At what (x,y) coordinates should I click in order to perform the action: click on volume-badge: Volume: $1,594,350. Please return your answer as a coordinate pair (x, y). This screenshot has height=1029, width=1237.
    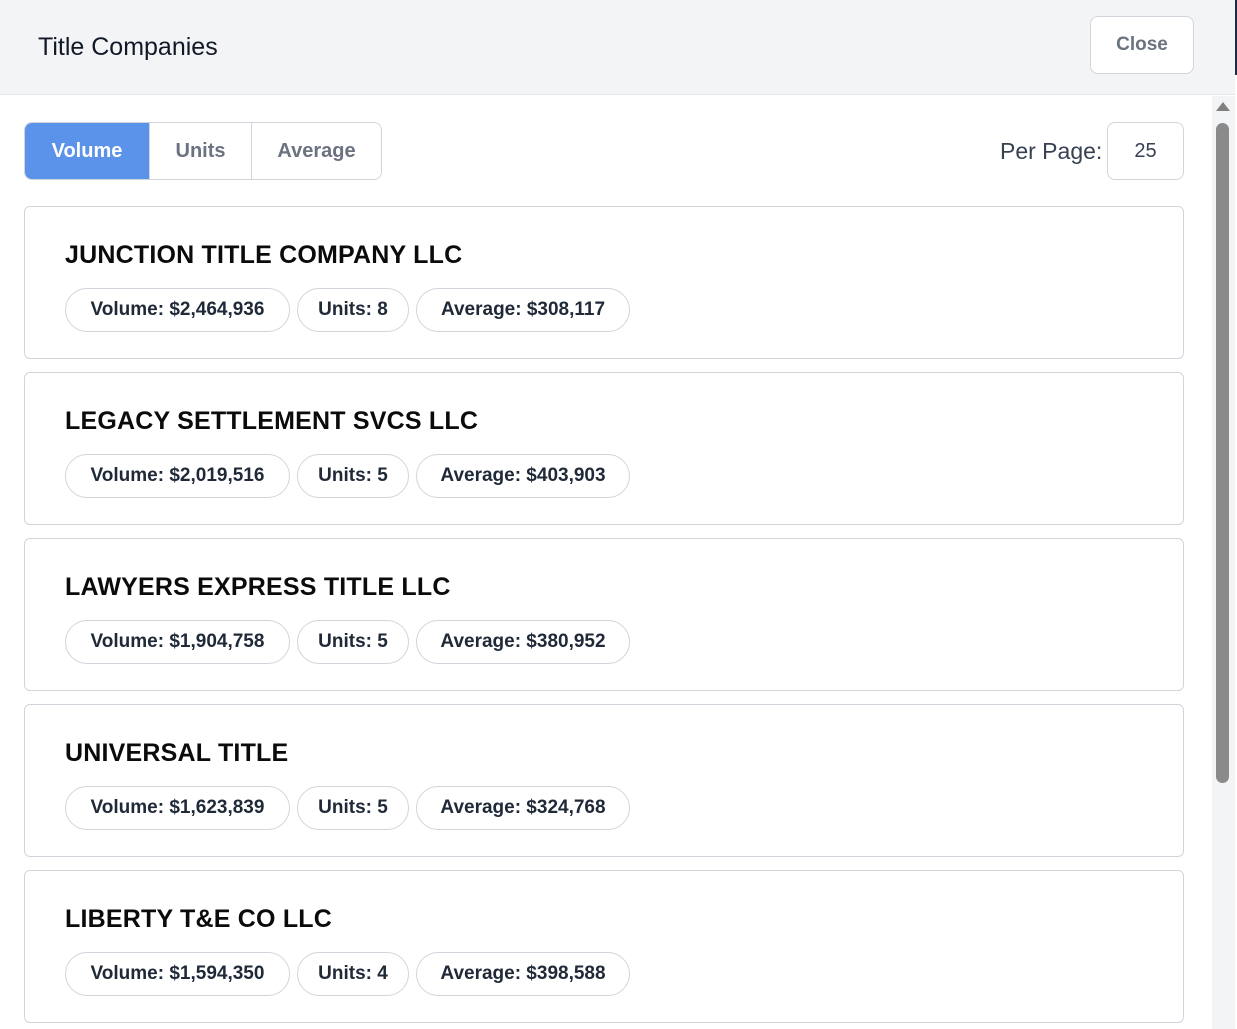
    Looking at the image, I should click on (177, 974).